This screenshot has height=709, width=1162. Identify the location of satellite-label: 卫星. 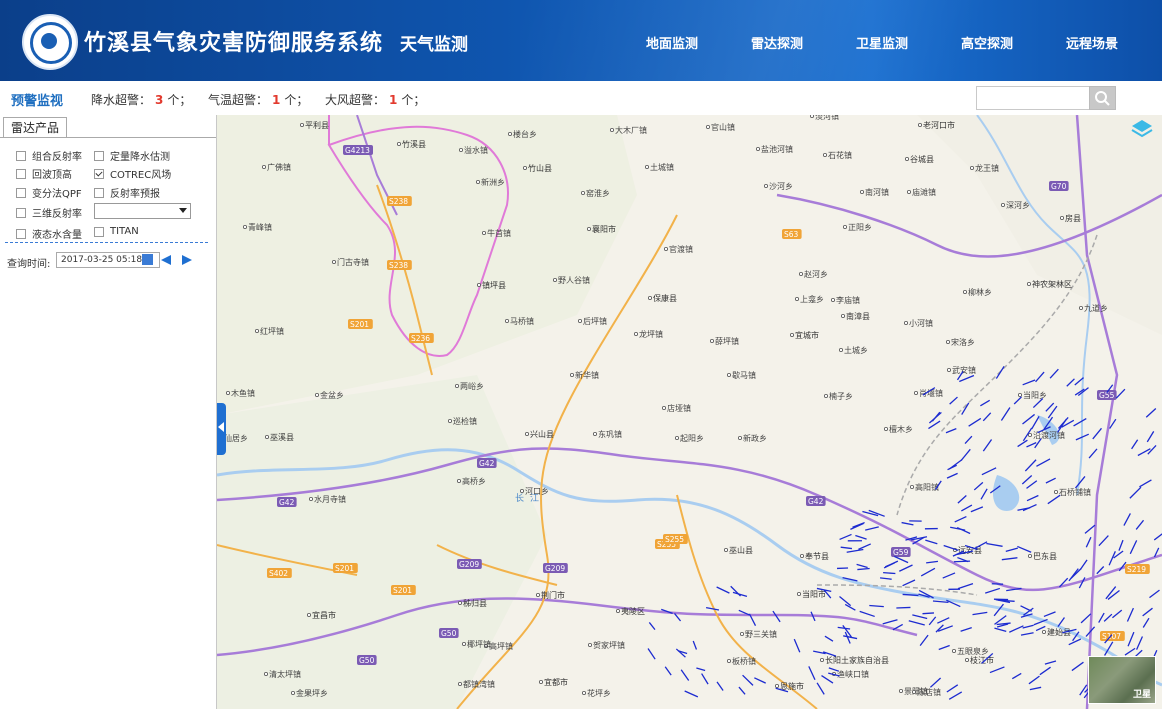
(1141, 695).